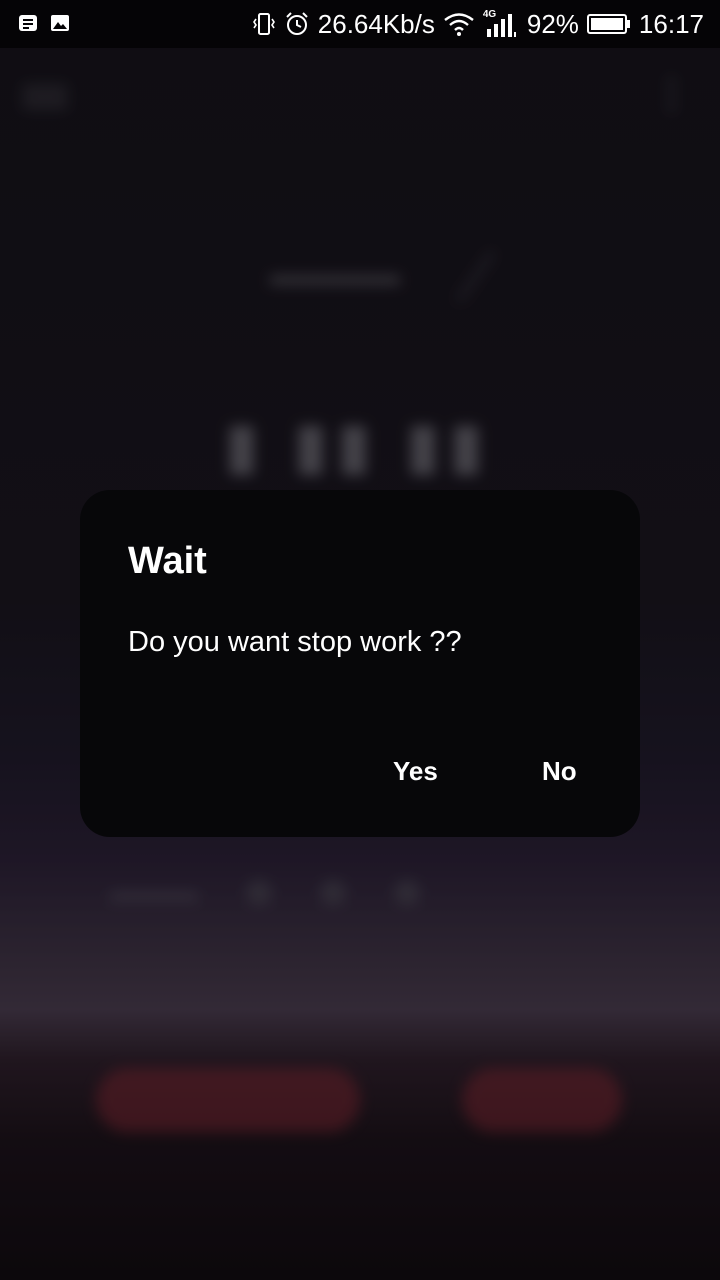 The width and height of the screenshot is (720, 1280). I want to click on image-icon, so click(60, 23).